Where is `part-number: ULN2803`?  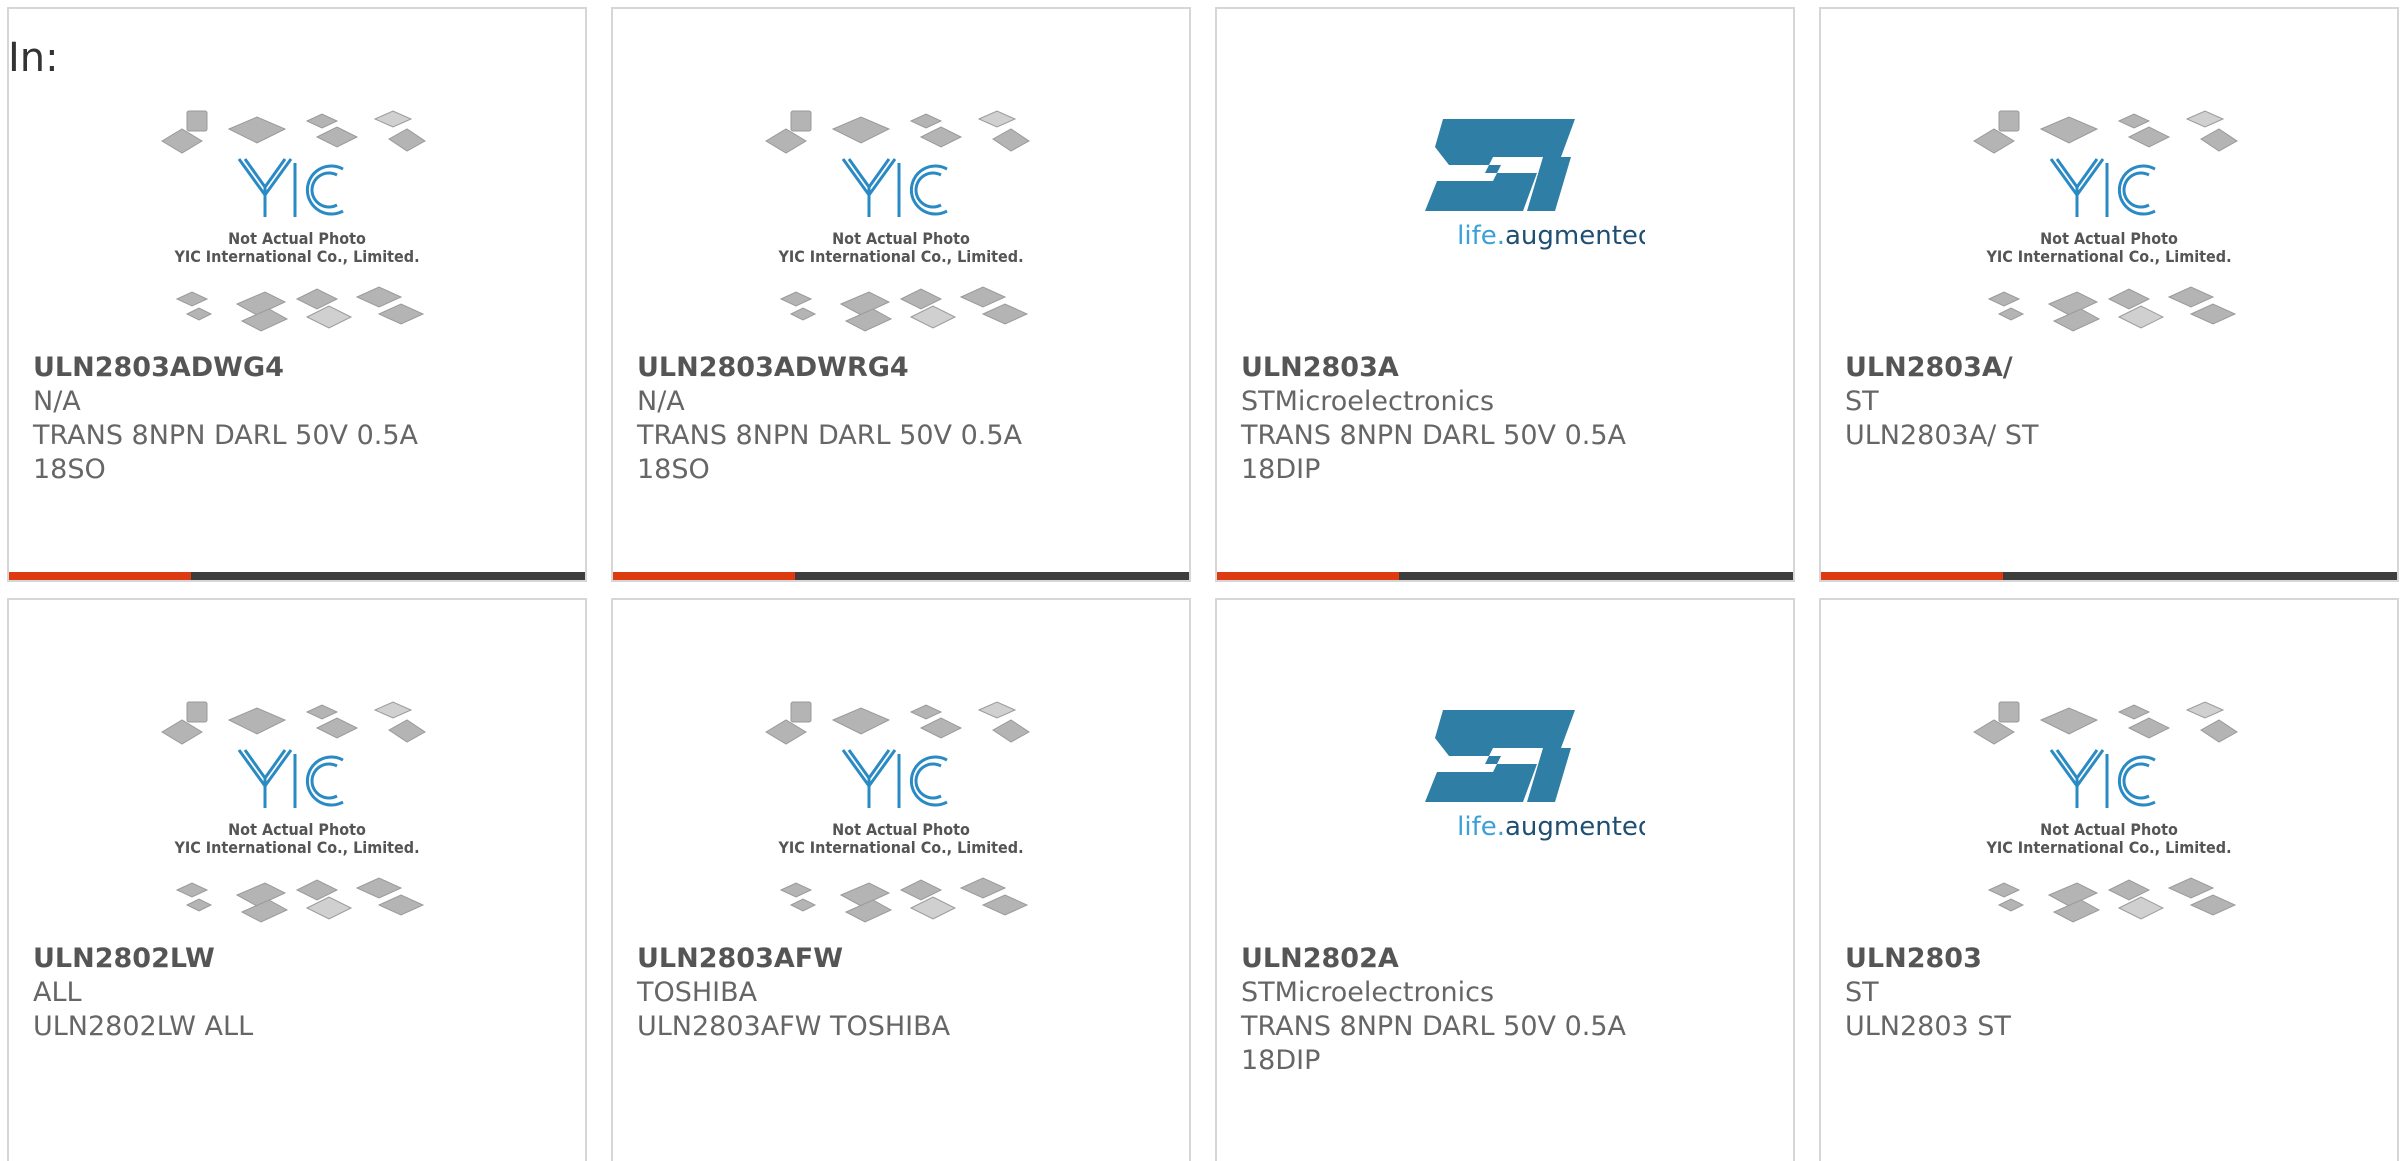
part-number: ULN2803 is located at coordinates (1913, 958).